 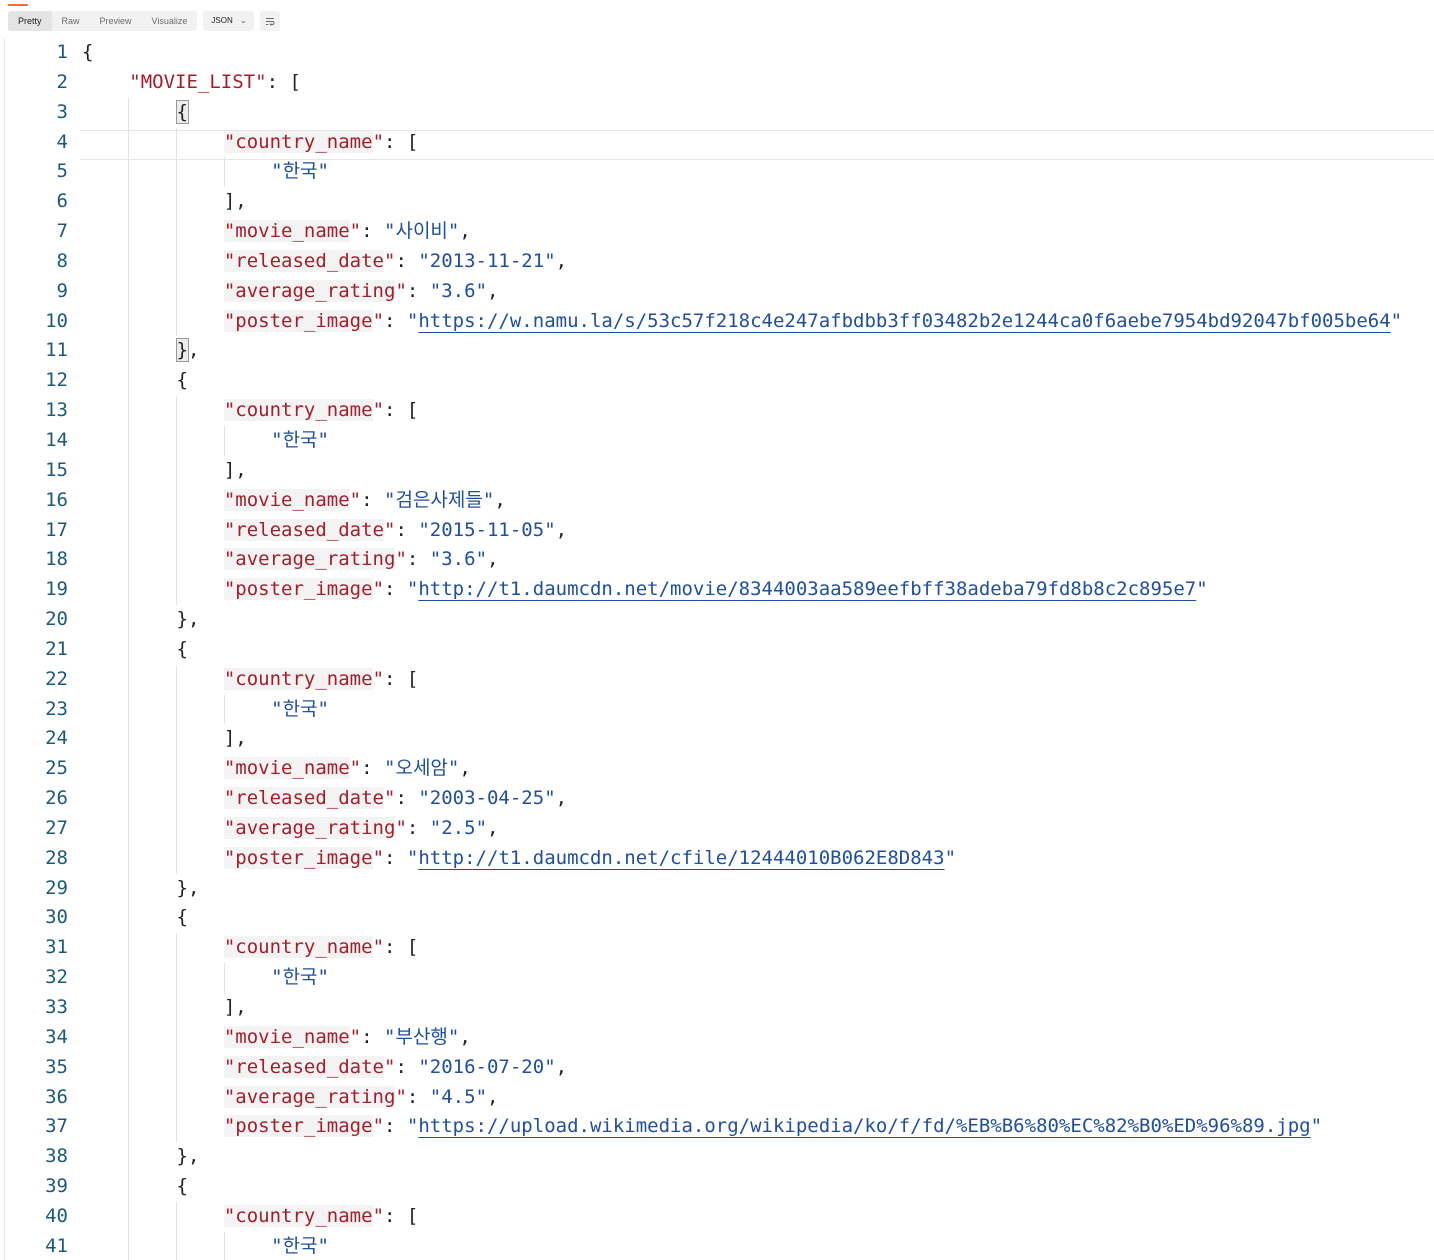 I want to click on code-line: 15],, so click(x=717, y=470).